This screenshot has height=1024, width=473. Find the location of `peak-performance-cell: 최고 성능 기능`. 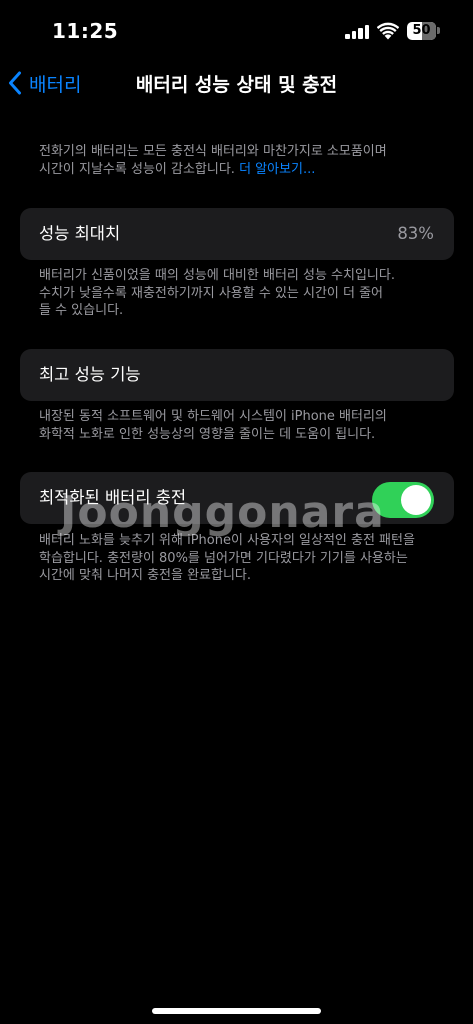

peak-performance-cell: 최고 성능 기능 is located at coordinates (237, 375).